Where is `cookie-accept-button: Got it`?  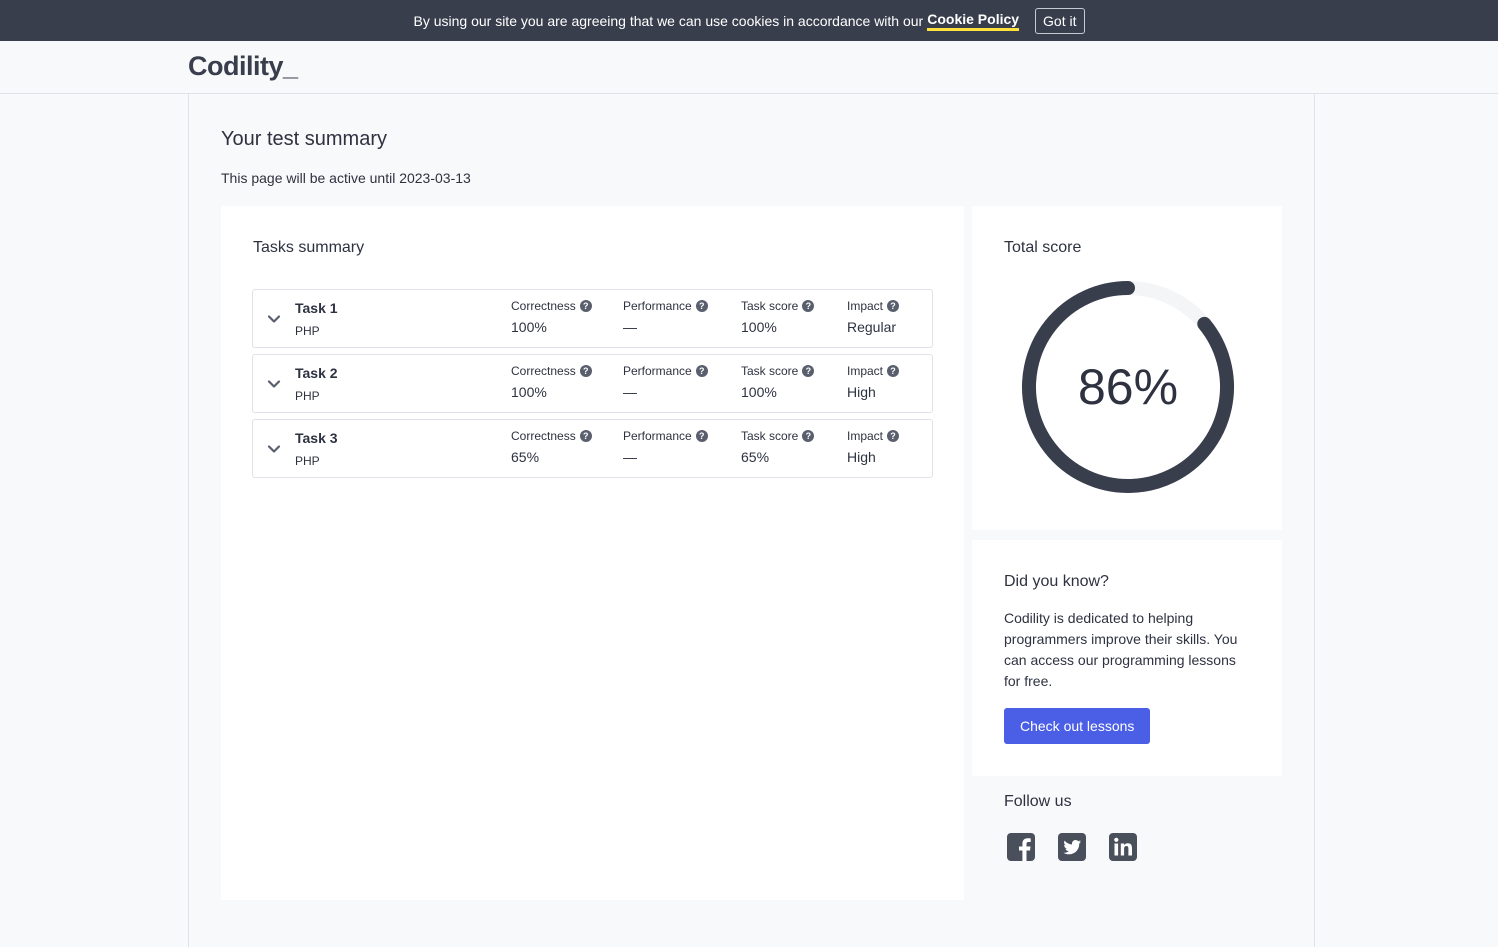 cookie-accept-button: Got it is located at coordinates (1060, 20).